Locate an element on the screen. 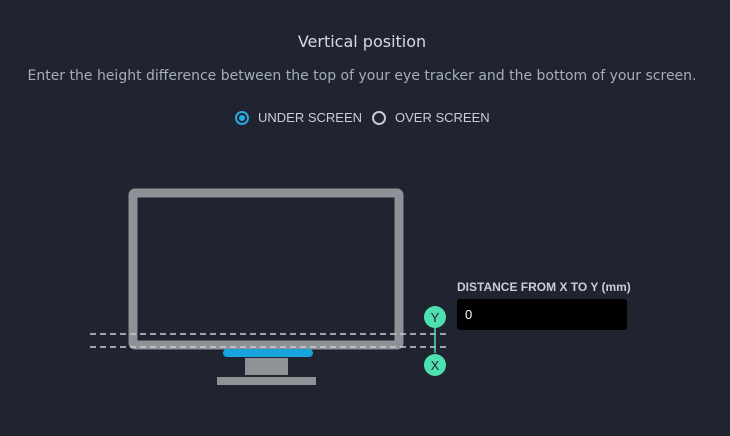  x-marker-label: X is located at coordinates (435, 365).